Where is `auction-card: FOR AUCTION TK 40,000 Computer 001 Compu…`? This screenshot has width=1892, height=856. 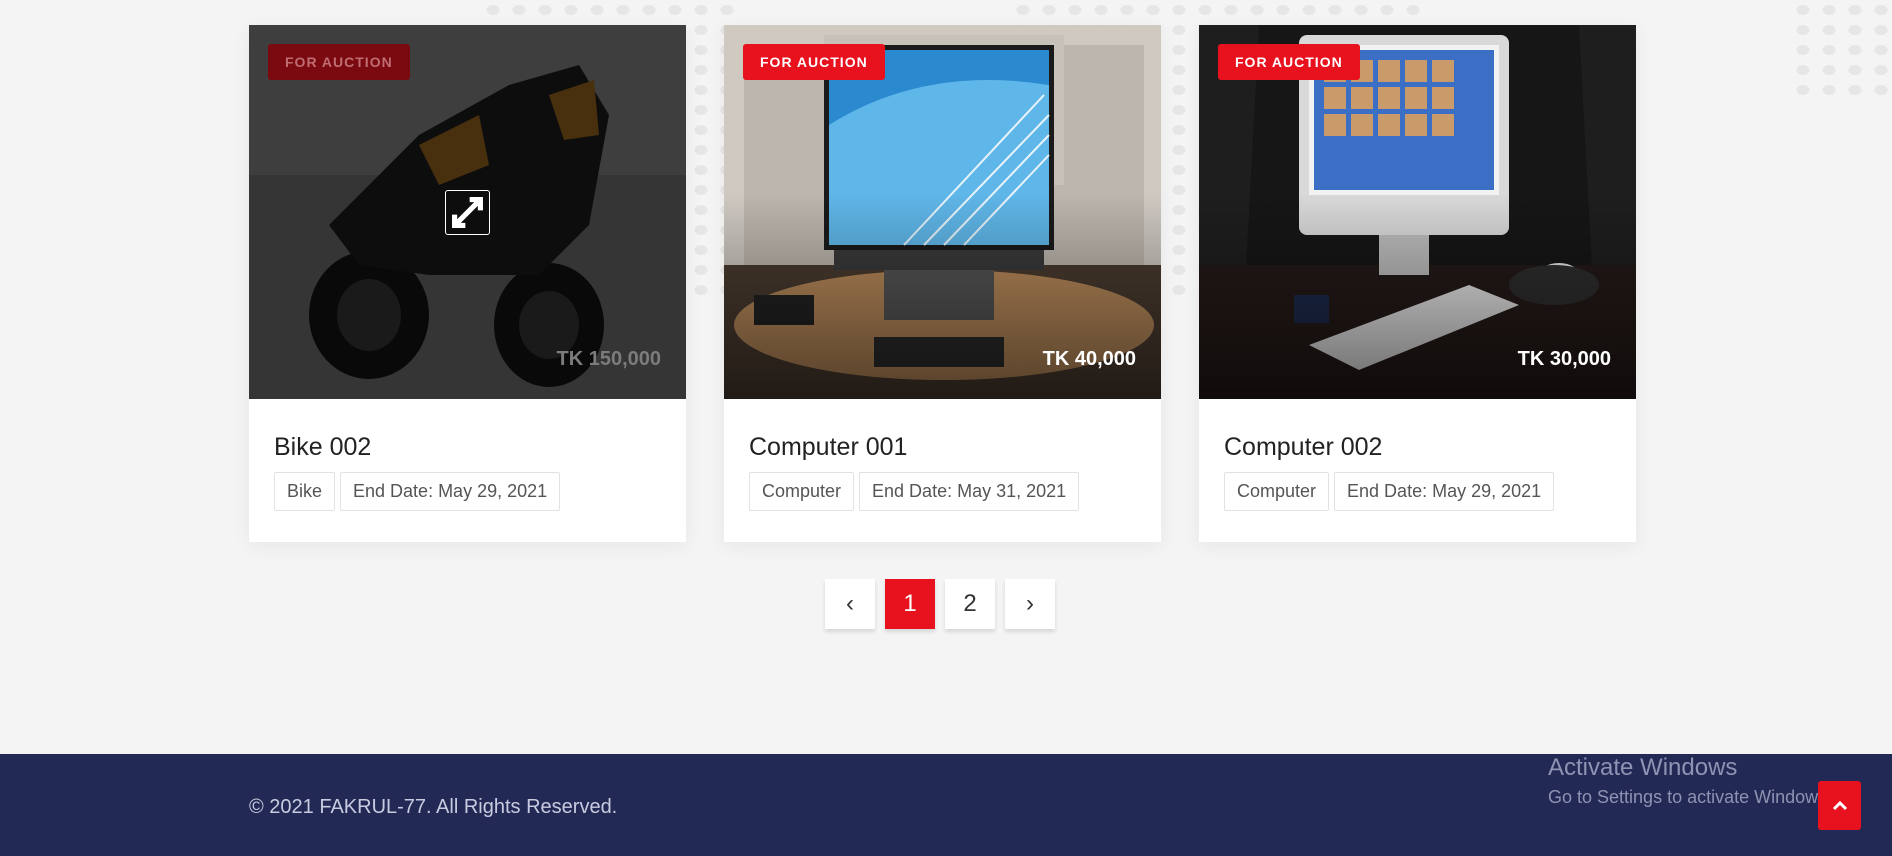 auction-card: FOR AUCTION TK 40,000 Computer 001 Compu… is located at coordinates (942, 283).